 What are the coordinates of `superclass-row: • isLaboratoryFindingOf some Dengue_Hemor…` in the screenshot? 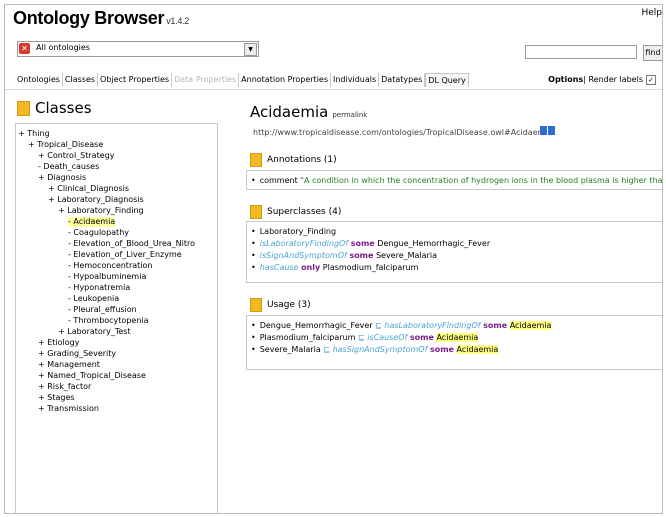 It's located at (370, 244).